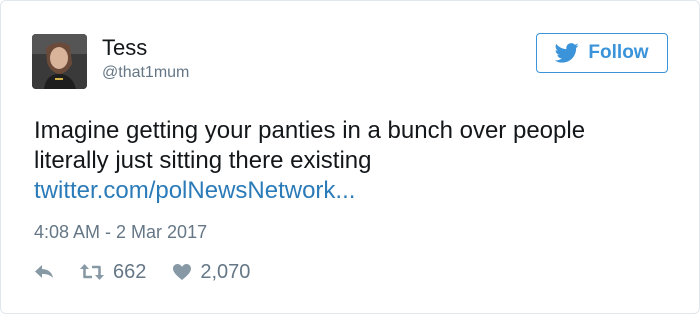 This screenshot has width=700, height=314. What do you see at coordinates (225, 271) in the screenshot?
I see `like-count: 2,070` at bounding box center [225, 271].